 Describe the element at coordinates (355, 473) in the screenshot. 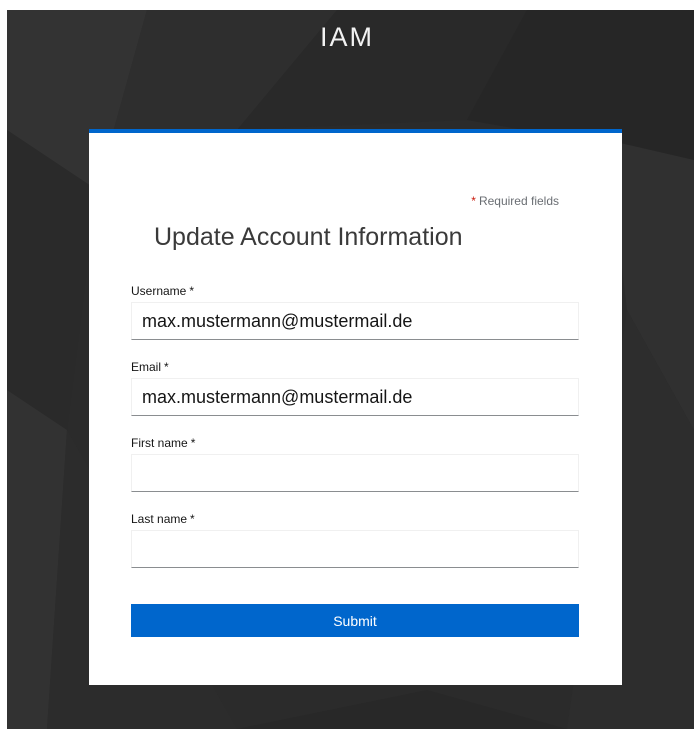

I see `first-name-input` at that location.